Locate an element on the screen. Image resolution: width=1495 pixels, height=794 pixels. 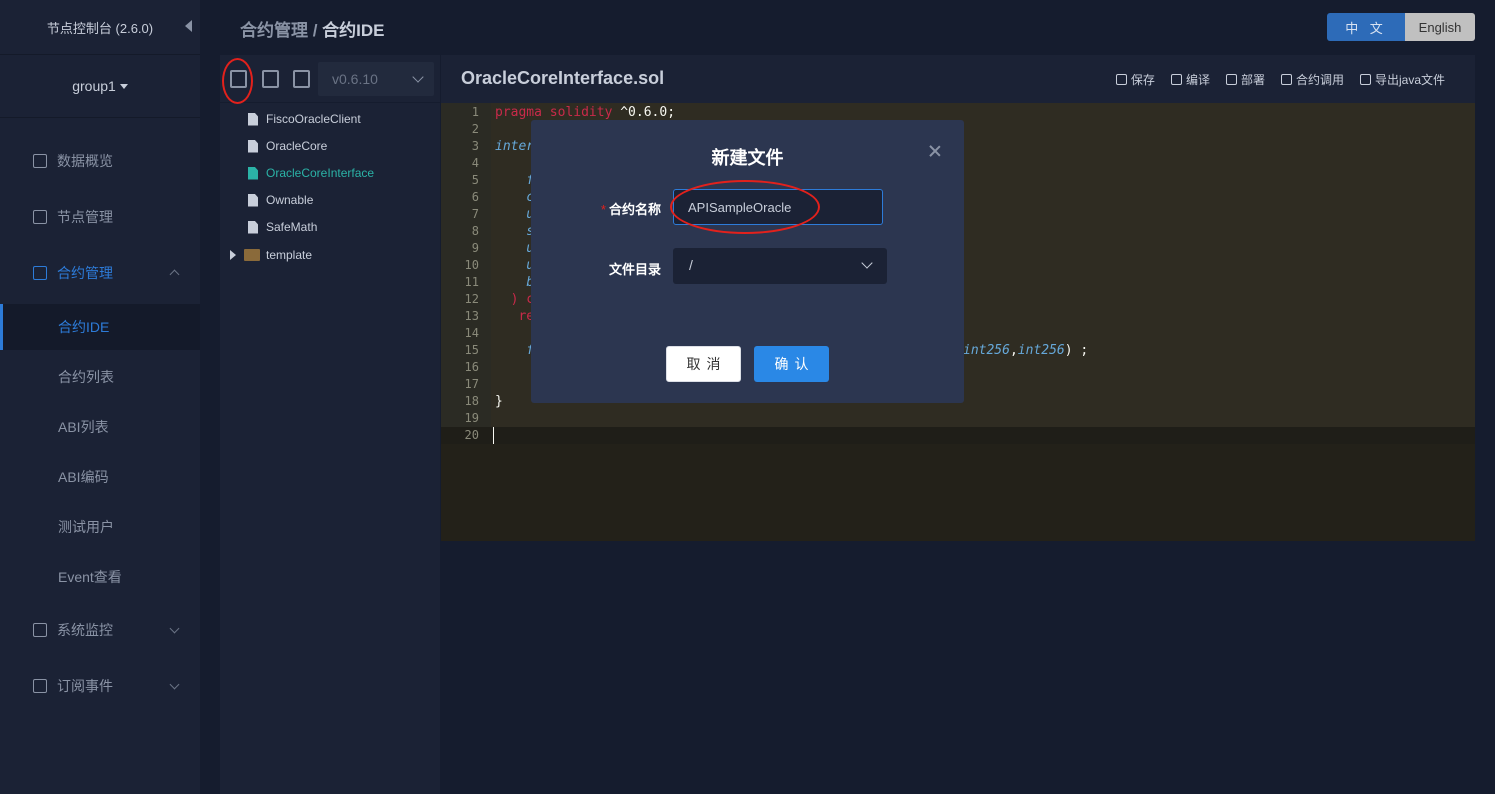
code-line: re is located at coordinates (515, 316).